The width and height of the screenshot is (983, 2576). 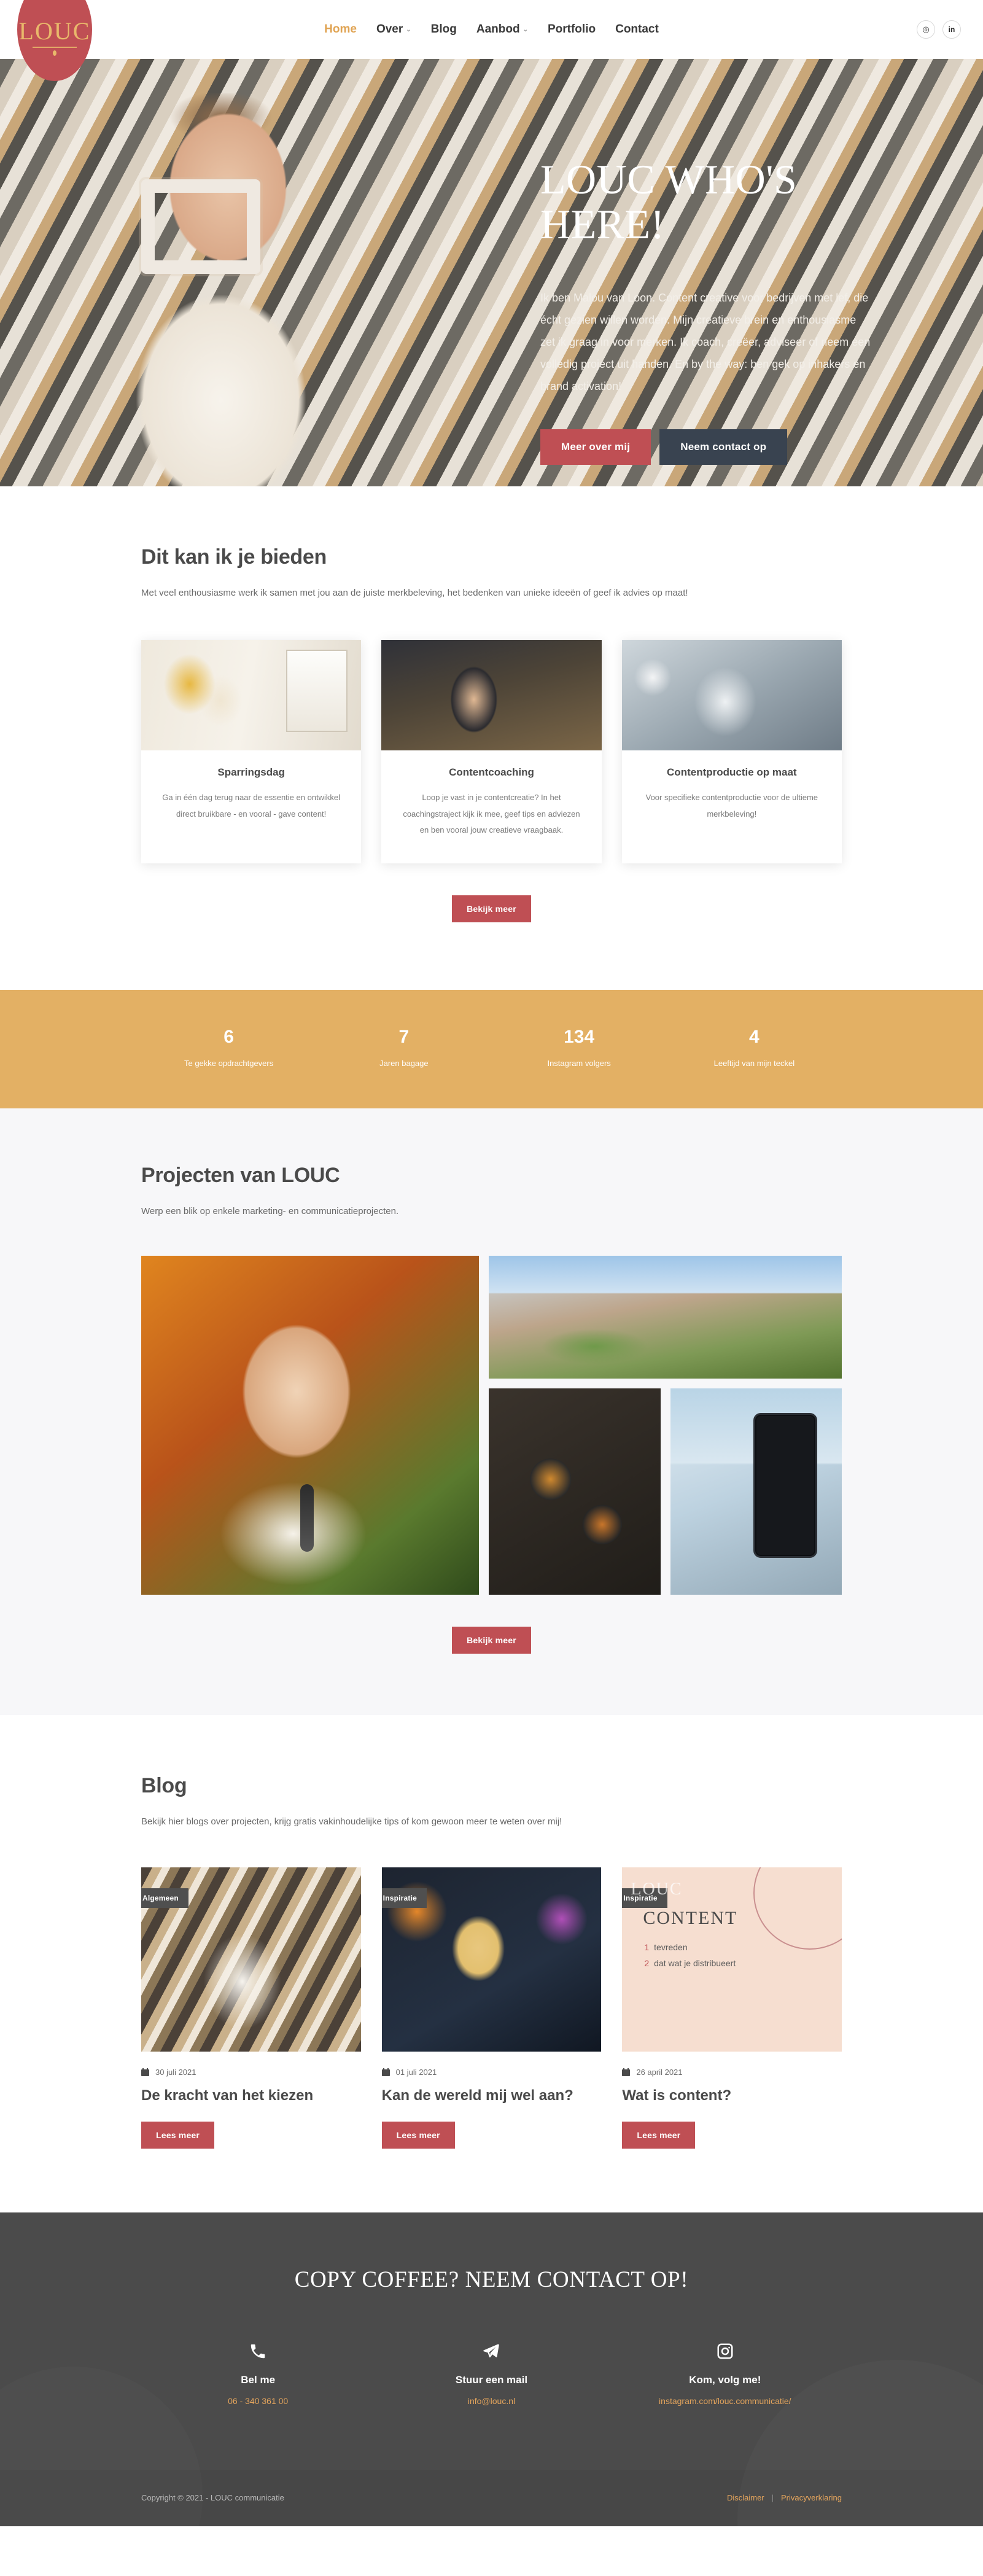 What do you see at coordinates (732, 772) in the screenshot?
I see `service-card-title: Contentproductie op maat` at bounding box center [732, 772].